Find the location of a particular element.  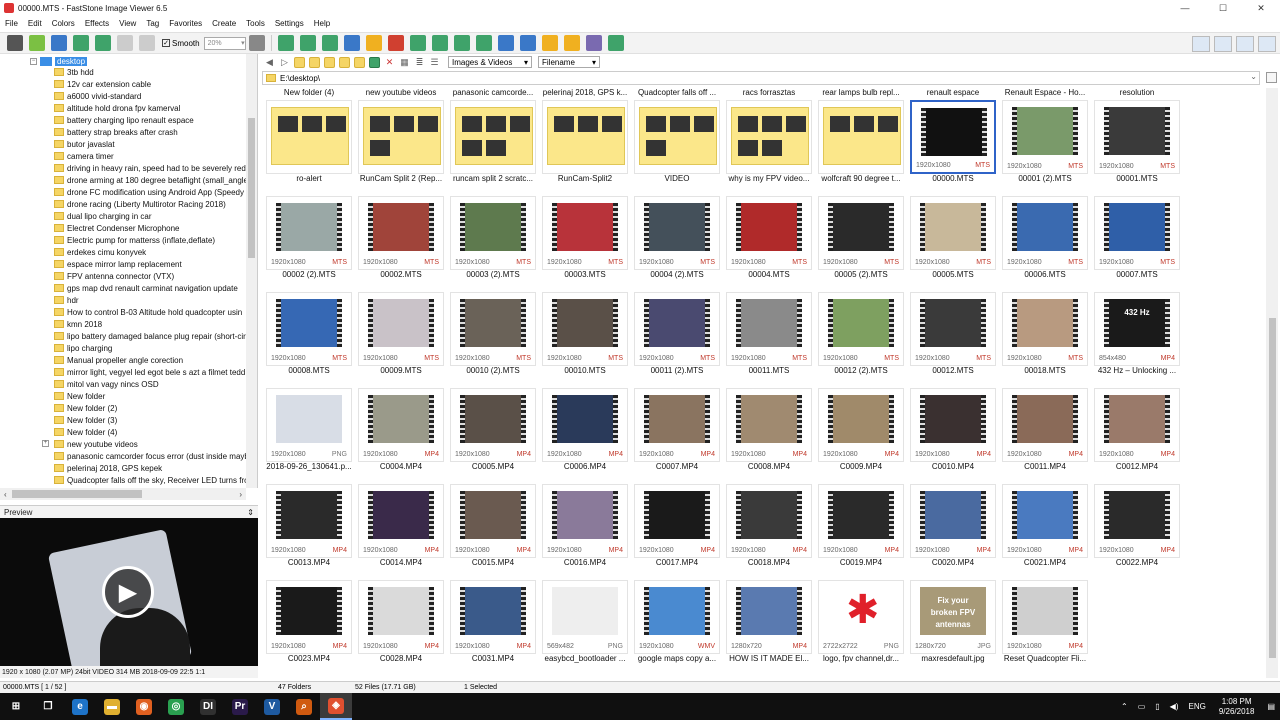

video-thumbnail: 1920x1080 MP4 C0015.MP4 is located at coordinates (493, 520).